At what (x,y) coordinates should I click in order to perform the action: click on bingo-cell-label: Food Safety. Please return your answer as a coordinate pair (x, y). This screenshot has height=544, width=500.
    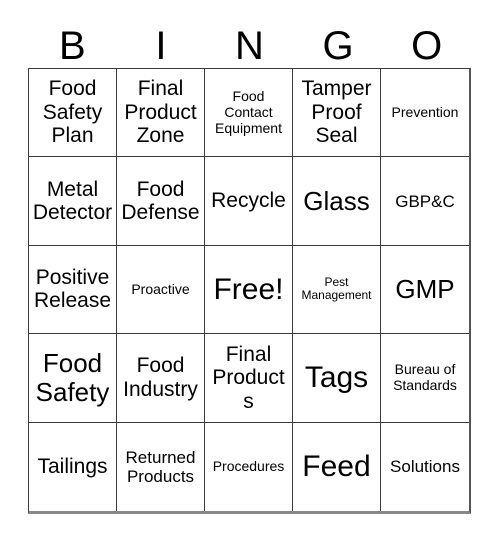
    Looking at the image, I should click on (72, 377).